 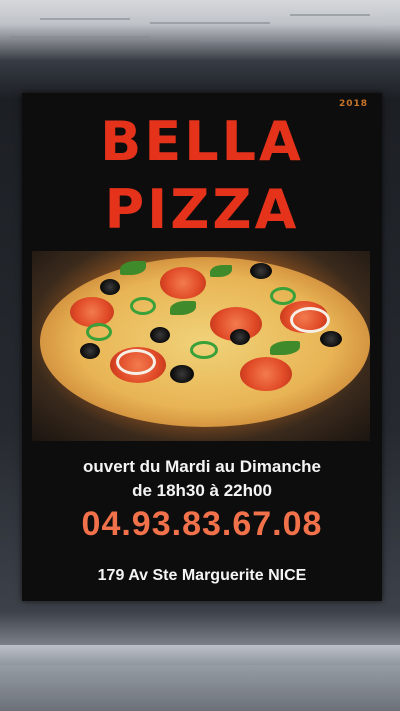 I want to click on monitor-bezel, so click(x=200, y=655).